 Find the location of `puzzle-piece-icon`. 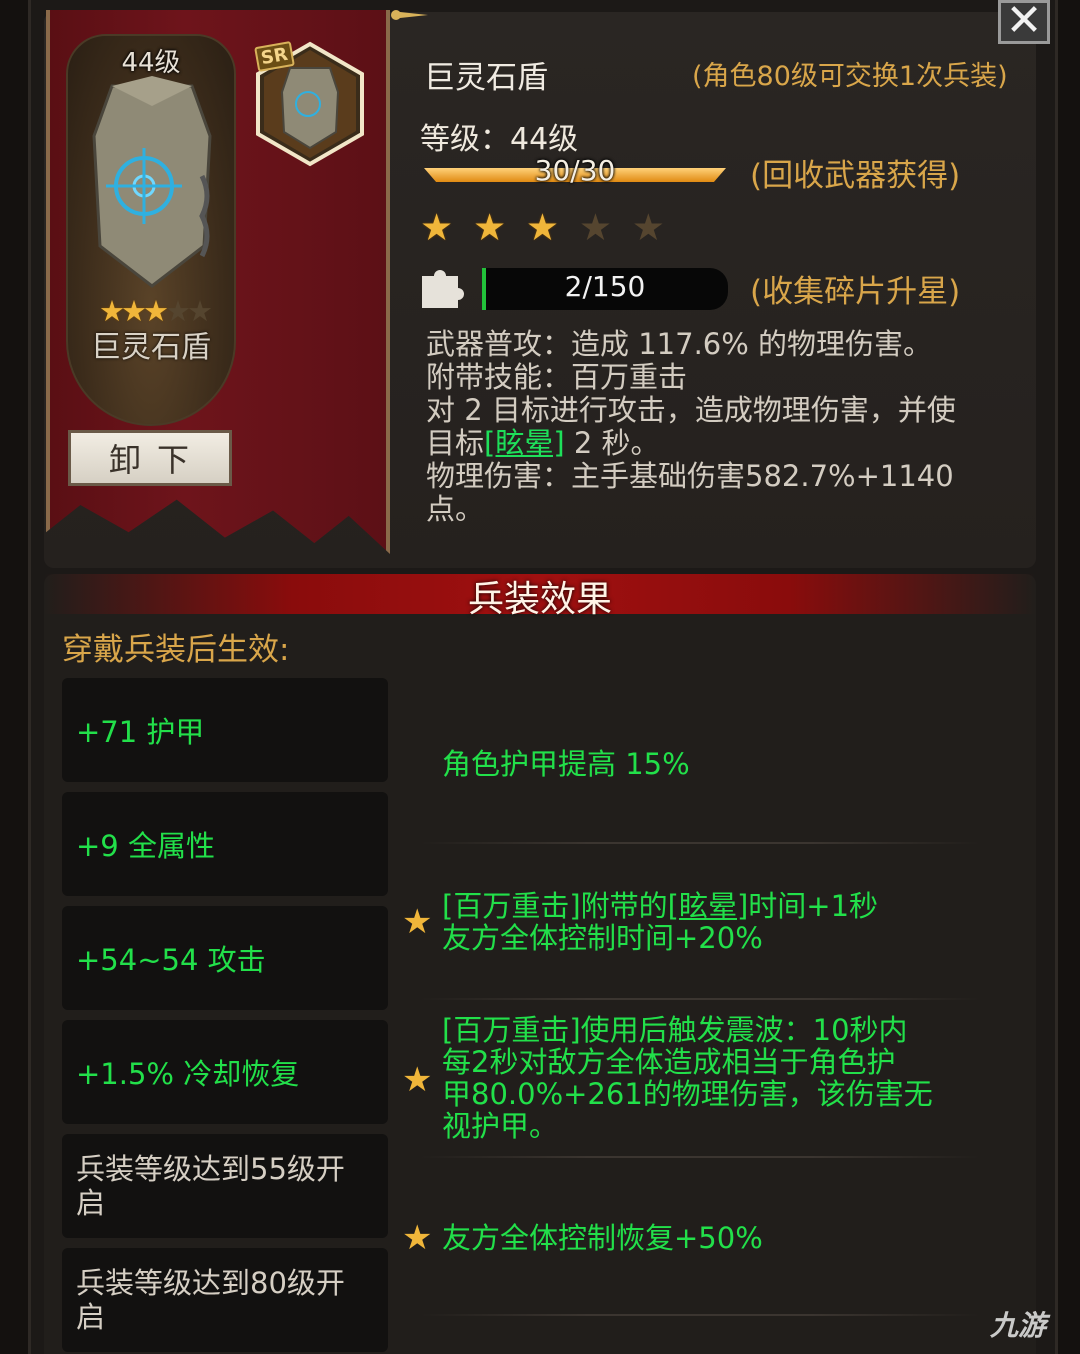

puzzle-piece-icon is located at coordinates (443, 289).